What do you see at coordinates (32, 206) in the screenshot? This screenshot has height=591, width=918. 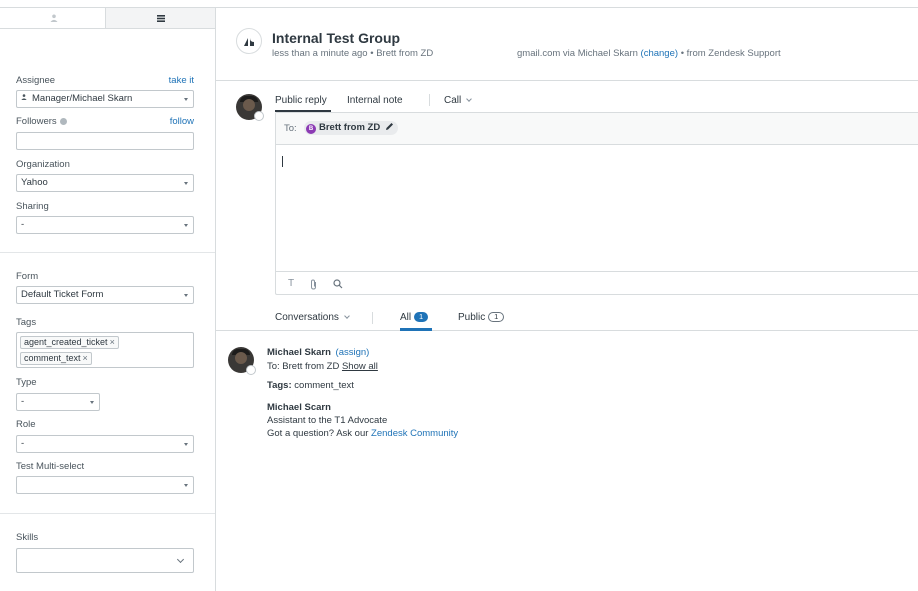 I see `sharing-label: Sharing` at bounding box center [32, 206].